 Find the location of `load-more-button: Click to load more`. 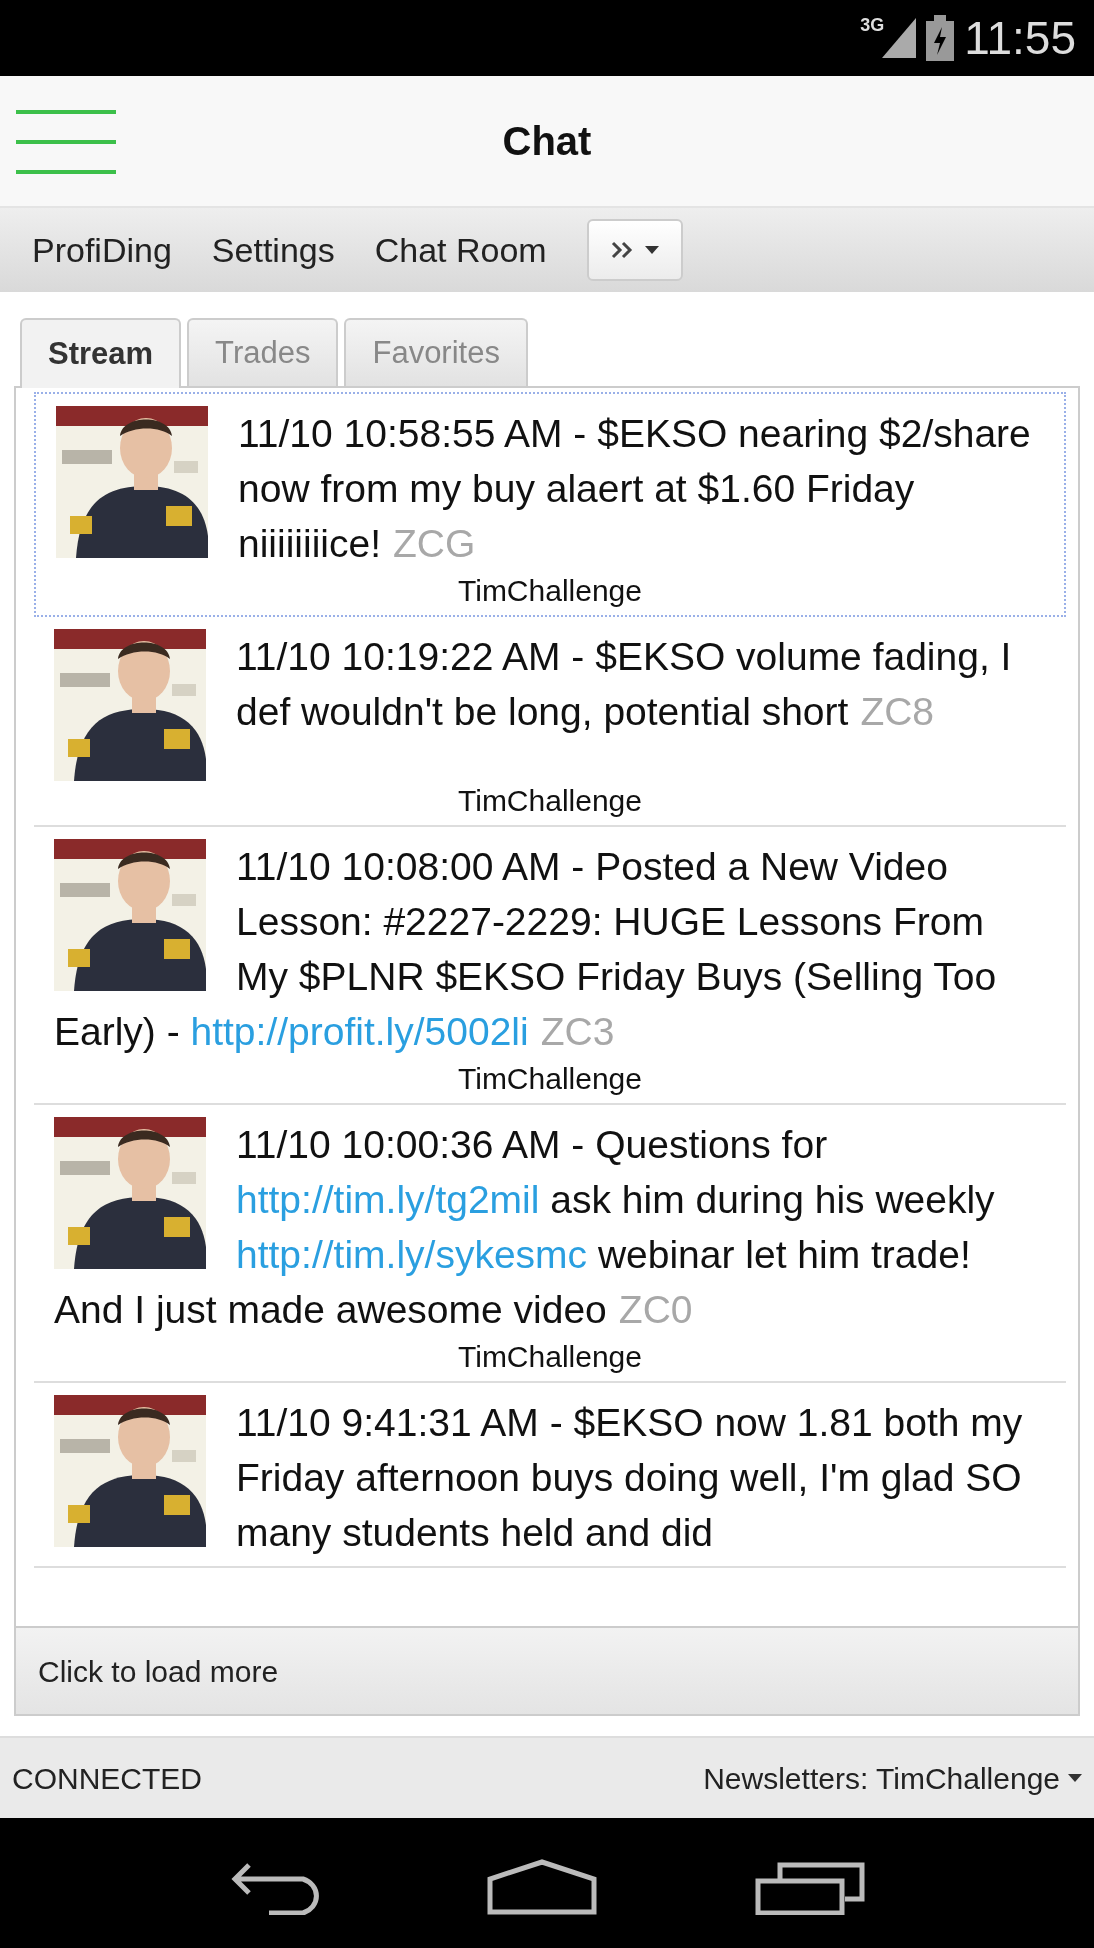

load-more-button: Click to load more is located at coordinates (547, 1670).